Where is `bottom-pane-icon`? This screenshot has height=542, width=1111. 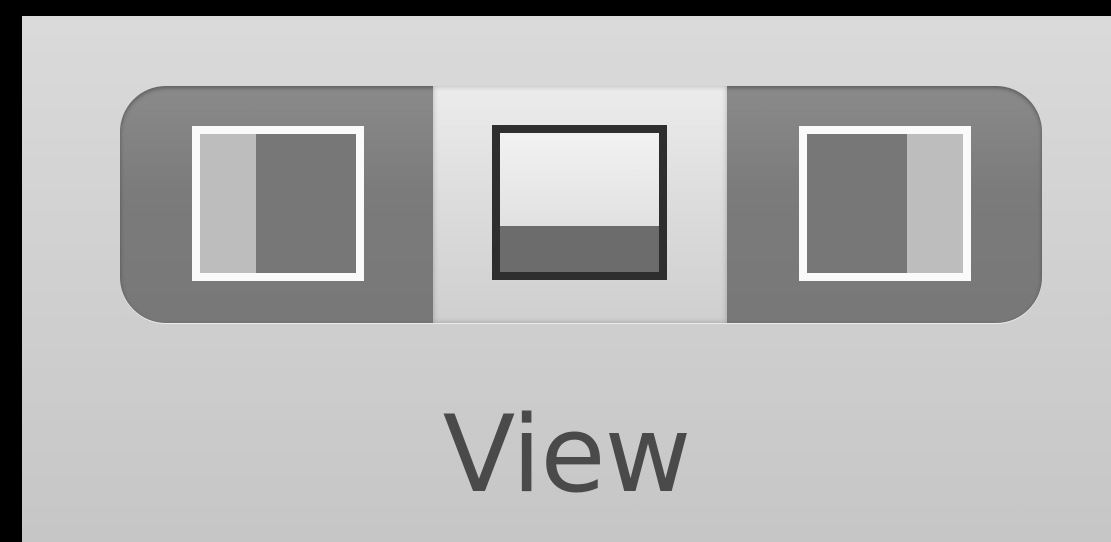 bottom-pane-icon is located at coordinates (579, 202).